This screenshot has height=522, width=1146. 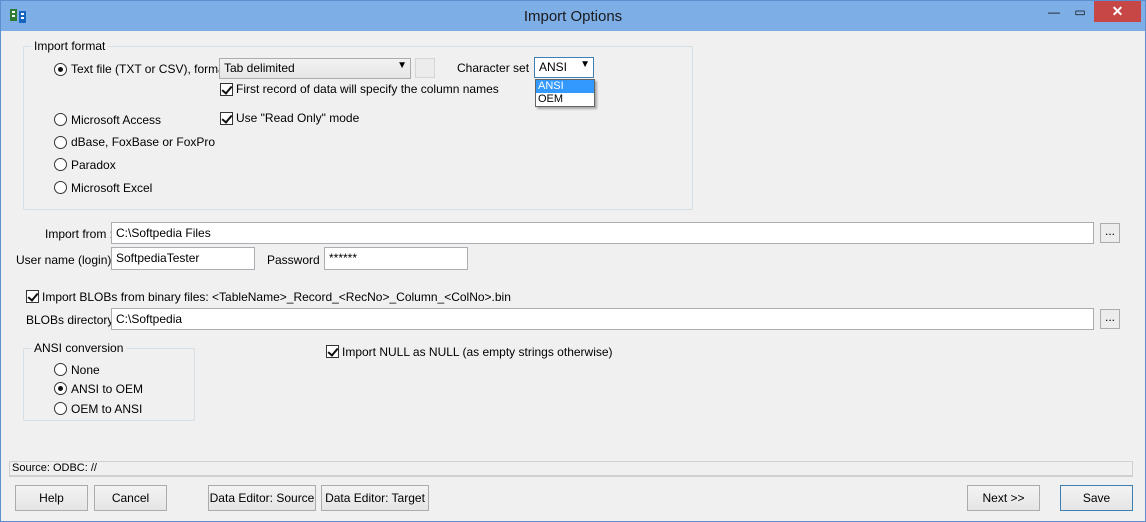 What do you see at coordinates (298, 118) in the screenshot?
I see `read-only-label: Use "Read Only" mode` at bounding box center [298, 118].